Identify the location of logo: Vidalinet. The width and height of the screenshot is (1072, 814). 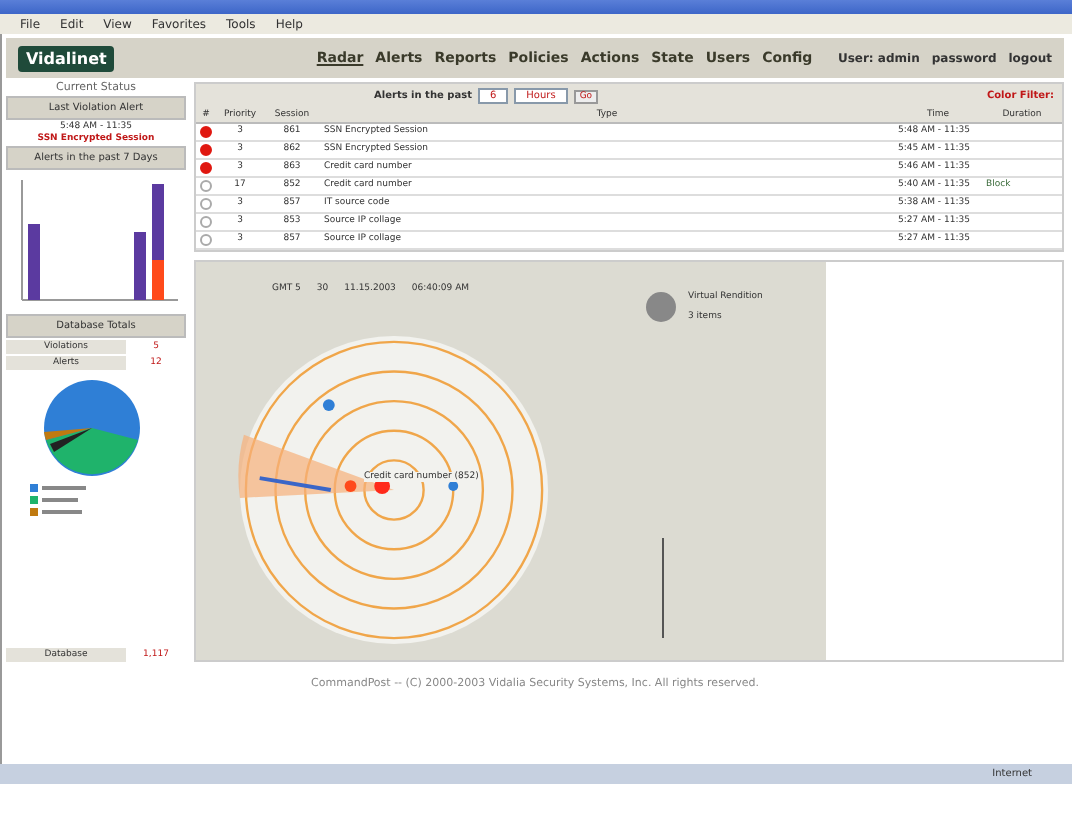
(66, 58).